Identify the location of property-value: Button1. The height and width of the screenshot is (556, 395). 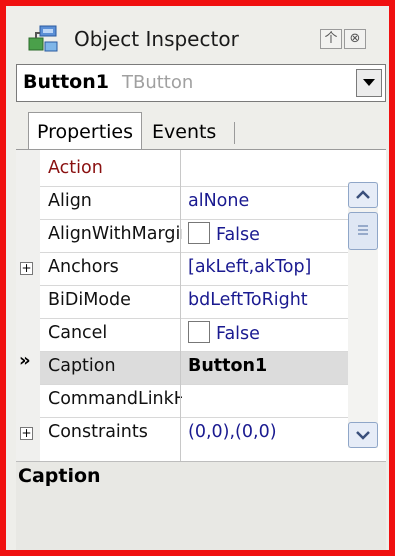
(227, 366).